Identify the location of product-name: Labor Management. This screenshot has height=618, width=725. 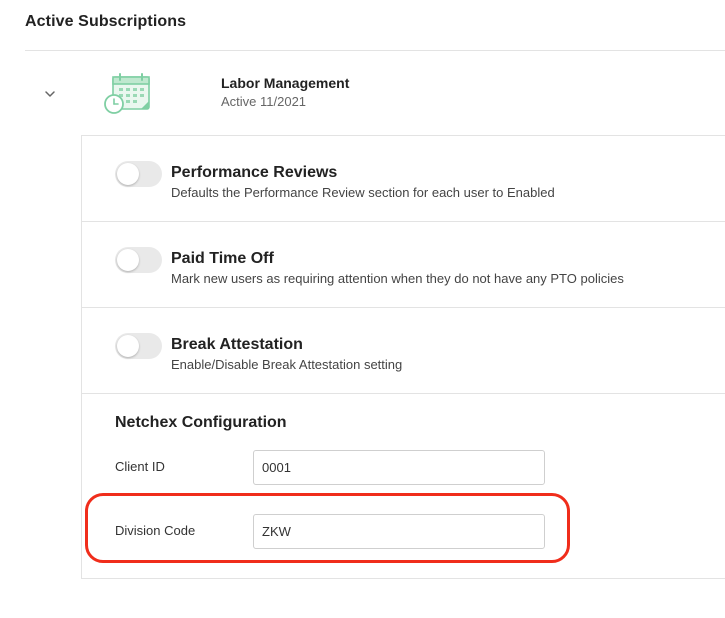
(285, 83).